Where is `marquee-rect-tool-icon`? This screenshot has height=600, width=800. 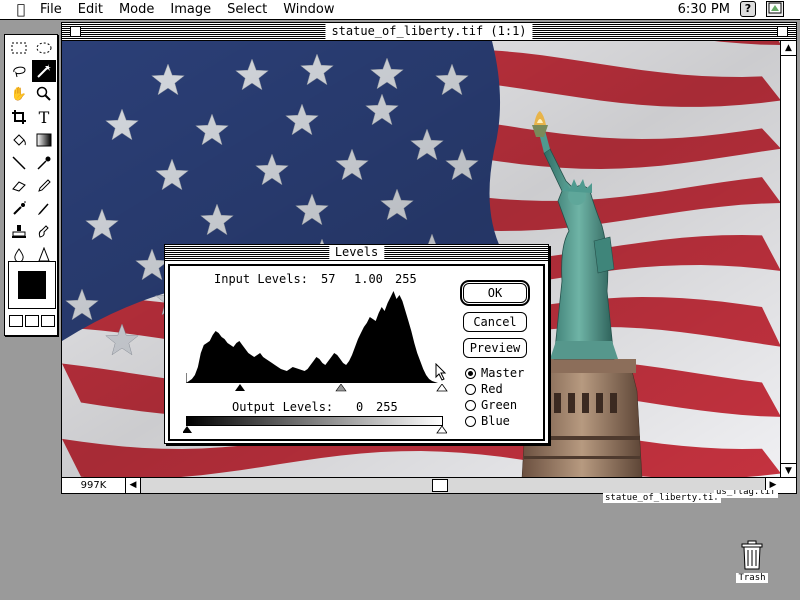 marquee-rect-tool-icon is located at coordinates (19, 48).